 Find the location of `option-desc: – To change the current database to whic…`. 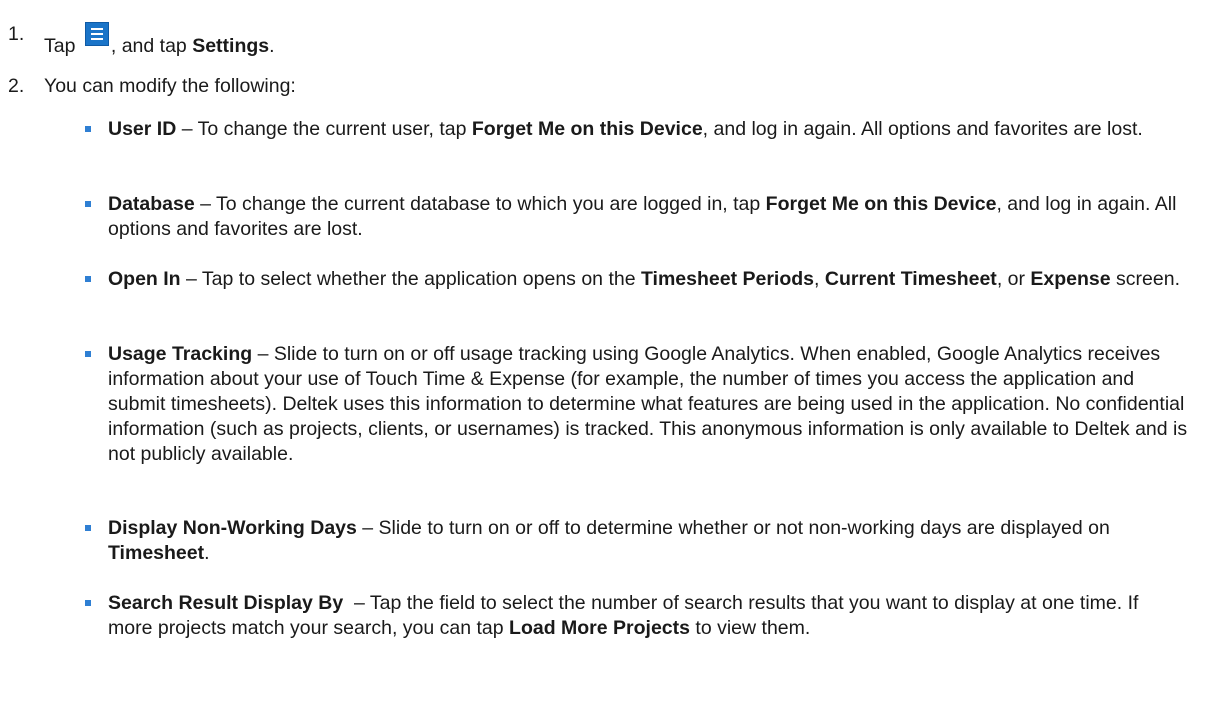

option-desc: – To change the current database to whic… is located at coordinates (480, 204).